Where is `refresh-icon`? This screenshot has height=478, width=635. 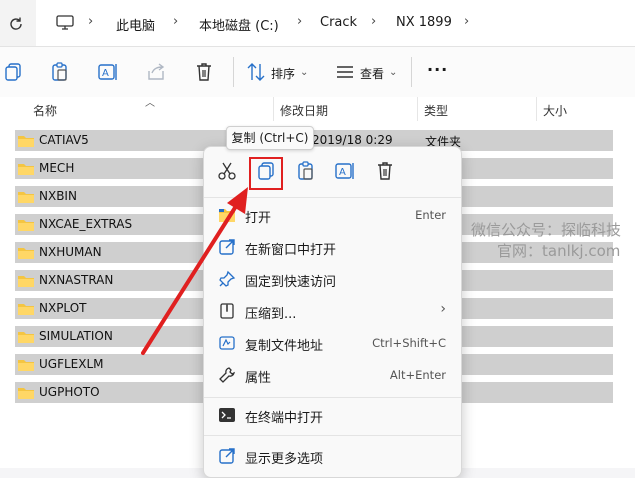 refresh-icon is located at coordinates (16, 24).